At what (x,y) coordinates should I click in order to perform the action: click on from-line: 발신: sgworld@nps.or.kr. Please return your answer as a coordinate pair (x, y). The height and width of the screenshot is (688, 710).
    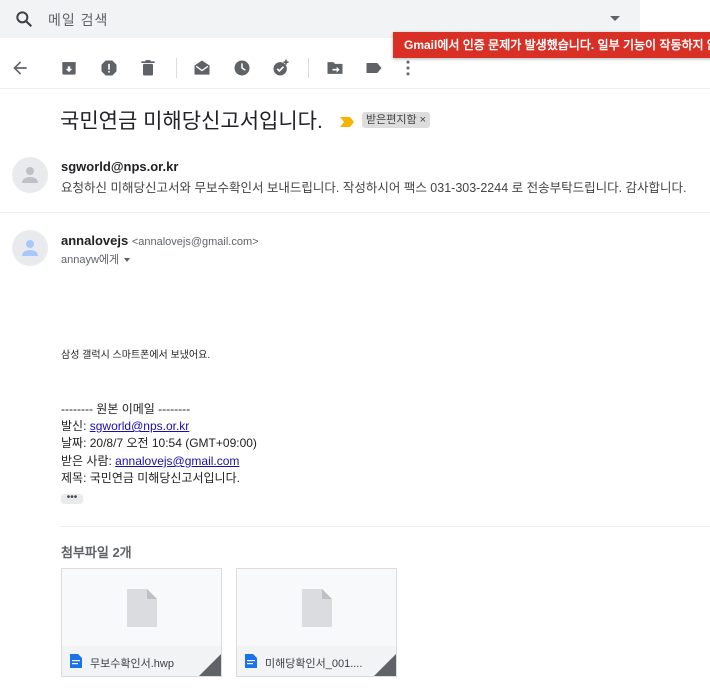
    Looking at the image, I should click on (125, 425).